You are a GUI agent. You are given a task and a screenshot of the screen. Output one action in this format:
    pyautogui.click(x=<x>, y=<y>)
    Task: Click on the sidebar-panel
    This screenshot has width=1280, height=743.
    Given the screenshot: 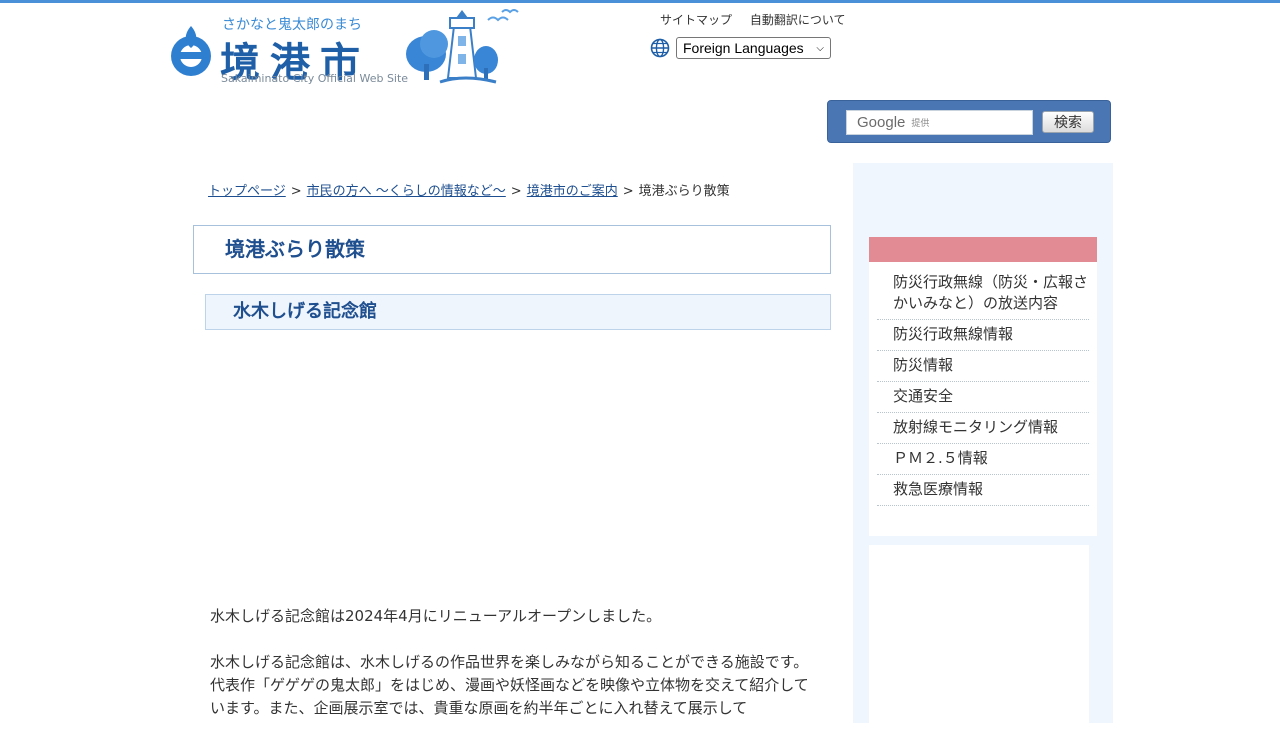 What is the action you would take?
    pyautogui.click(x=979, y=635)
    